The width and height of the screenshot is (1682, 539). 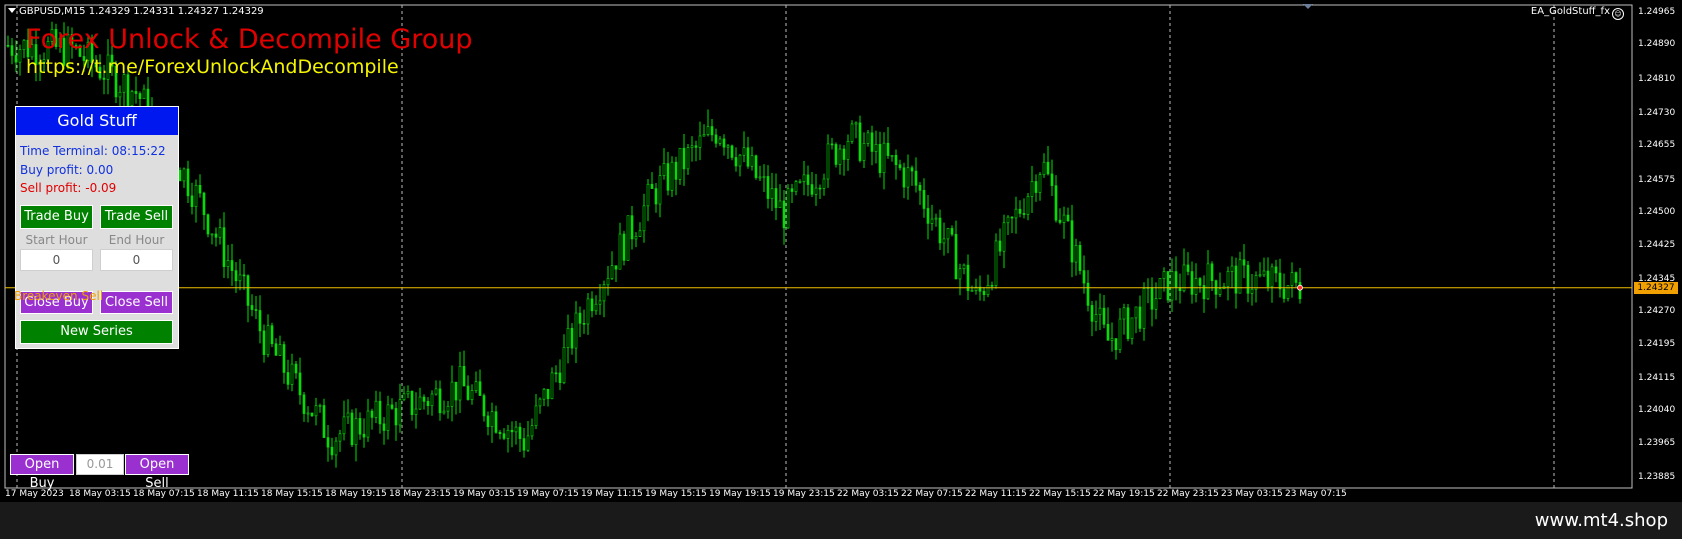 What do you see at coordinates (1657, 145) in the screenshot?
I see `price-tick: 1.24655` at bounding box center [1657, 145].